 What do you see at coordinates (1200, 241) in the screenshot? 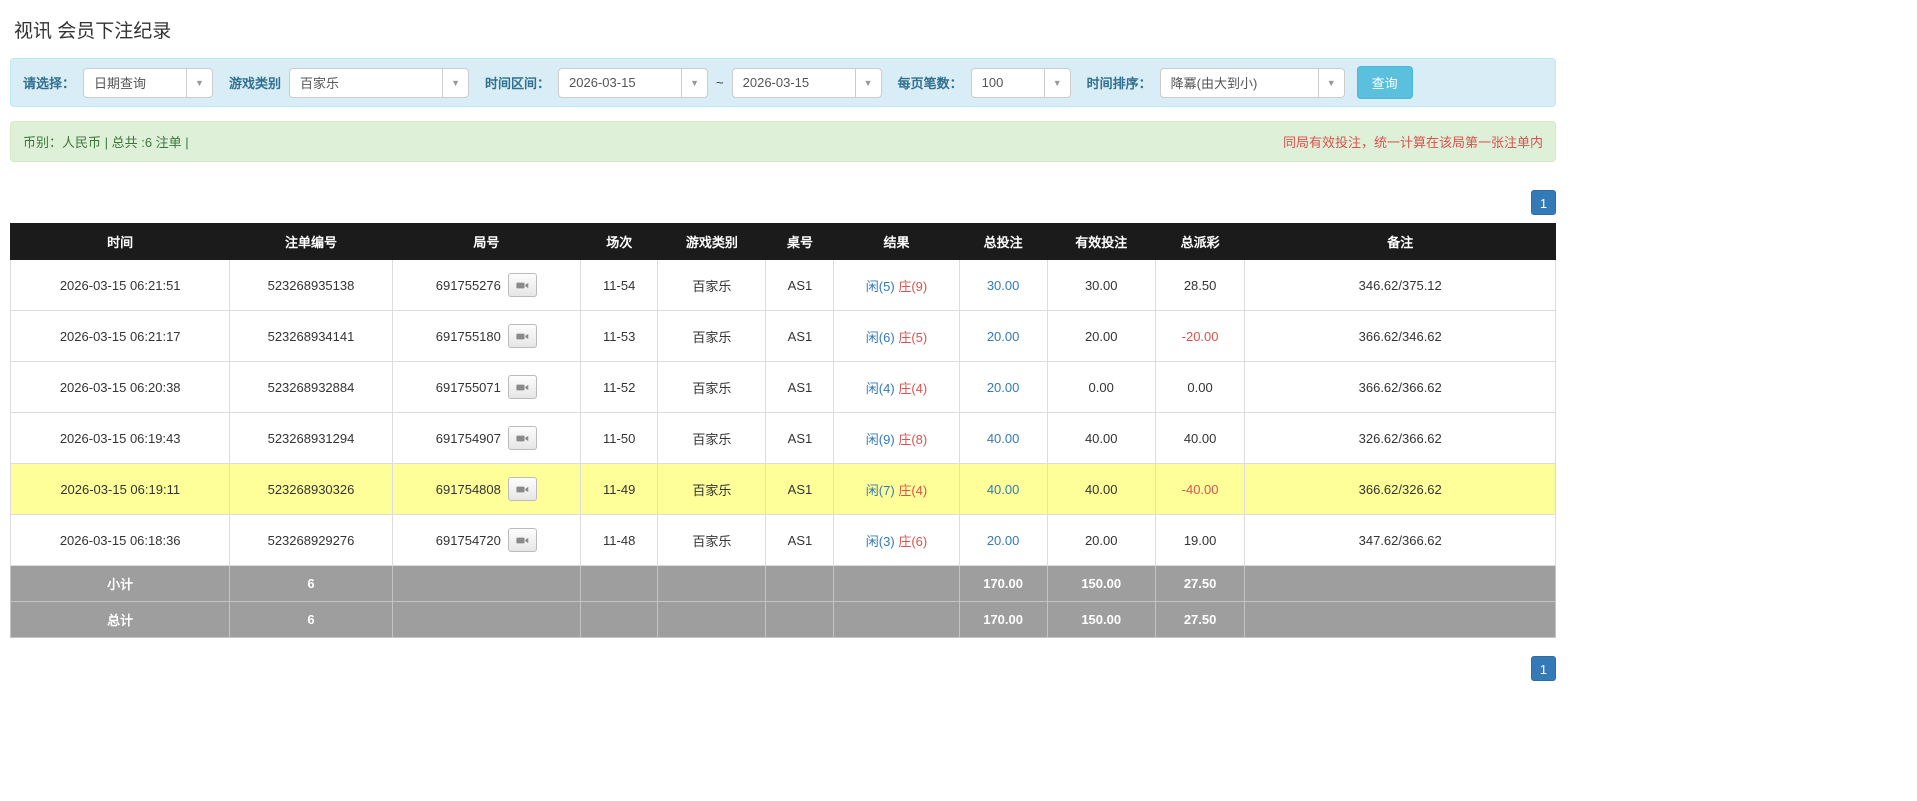
I see `column-header: 总派彩` at bounding box center [1200, 241].